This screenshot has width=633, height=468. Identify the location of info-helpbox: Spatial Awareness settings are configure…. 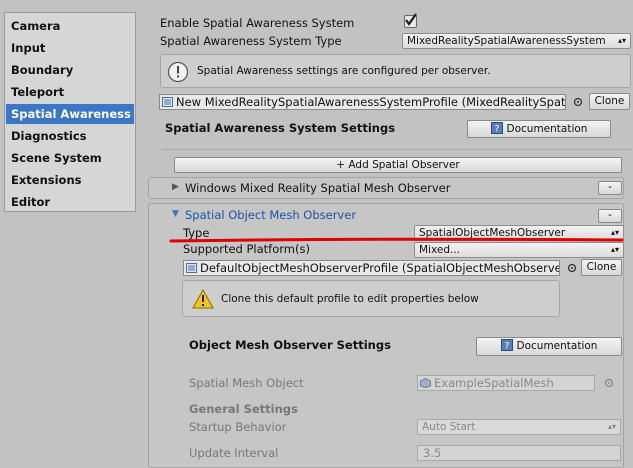
(395, 71).